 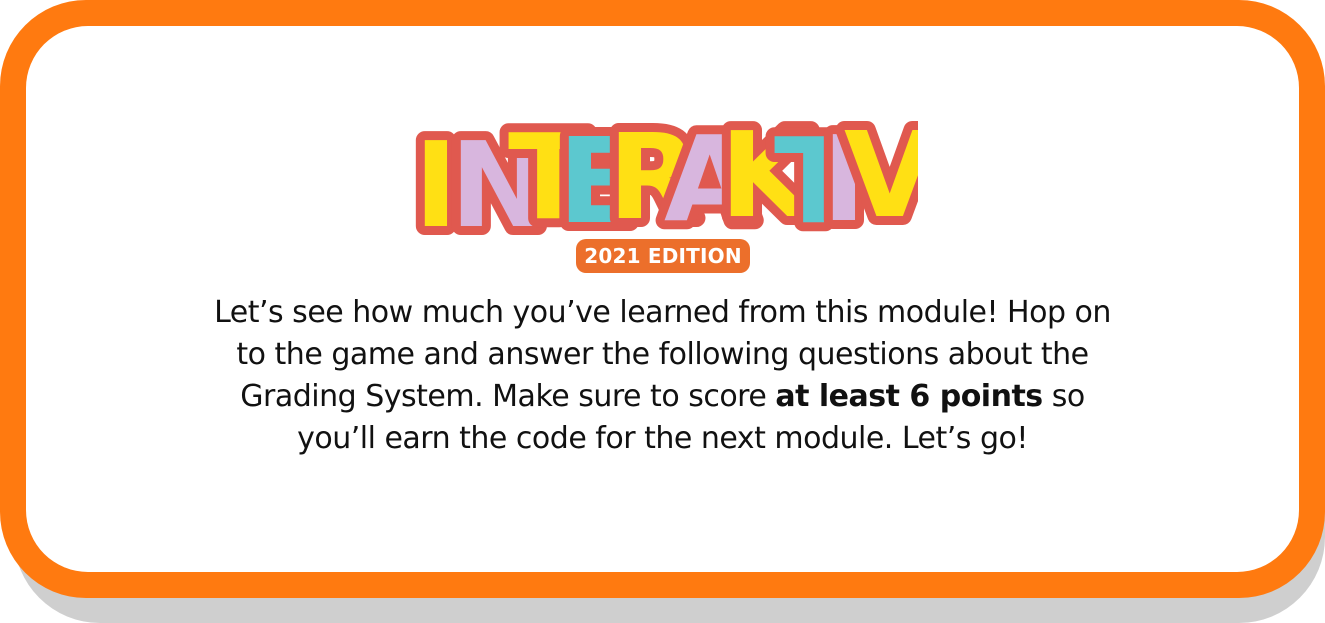 I want to click on logo-letter: V, so click(x=881, y=175).